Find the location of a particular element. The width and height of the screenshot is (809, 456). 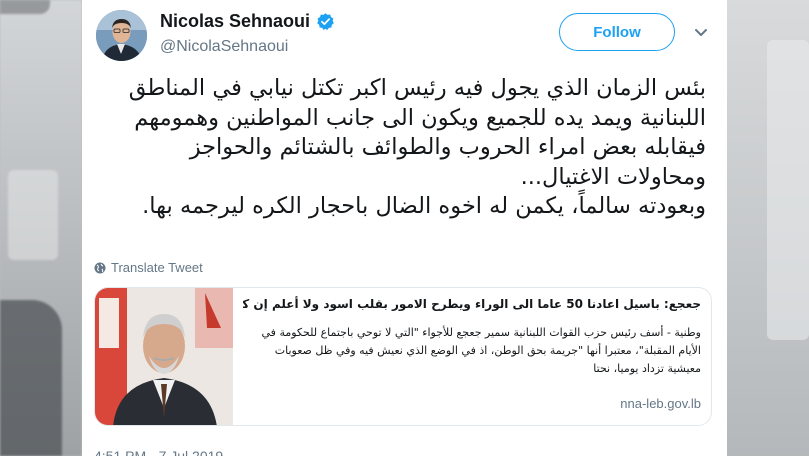

background-left is located at coordinates (41, 228).